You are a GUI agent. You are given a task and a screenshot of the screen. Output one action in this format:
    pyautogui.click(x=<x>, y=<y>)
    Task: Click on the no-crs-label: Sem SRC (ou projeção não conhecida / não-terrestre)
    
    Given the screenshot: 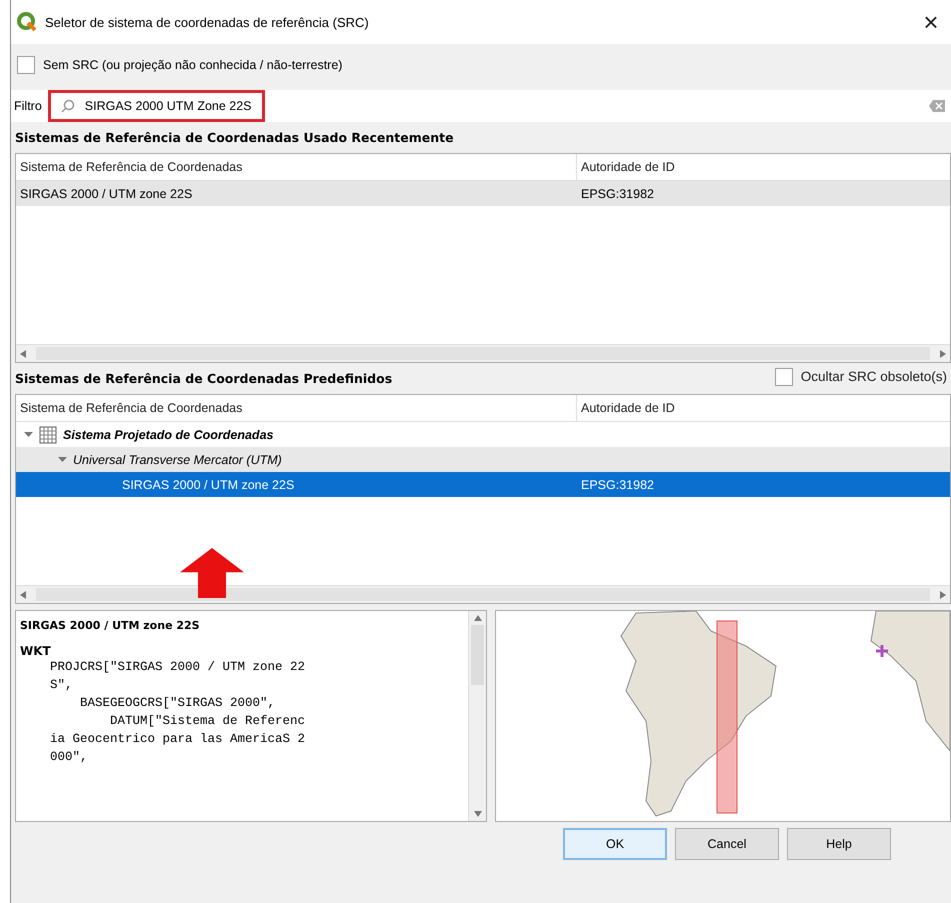 What is the action you would take?
    pyautogui.click(x=192, y=65)
    